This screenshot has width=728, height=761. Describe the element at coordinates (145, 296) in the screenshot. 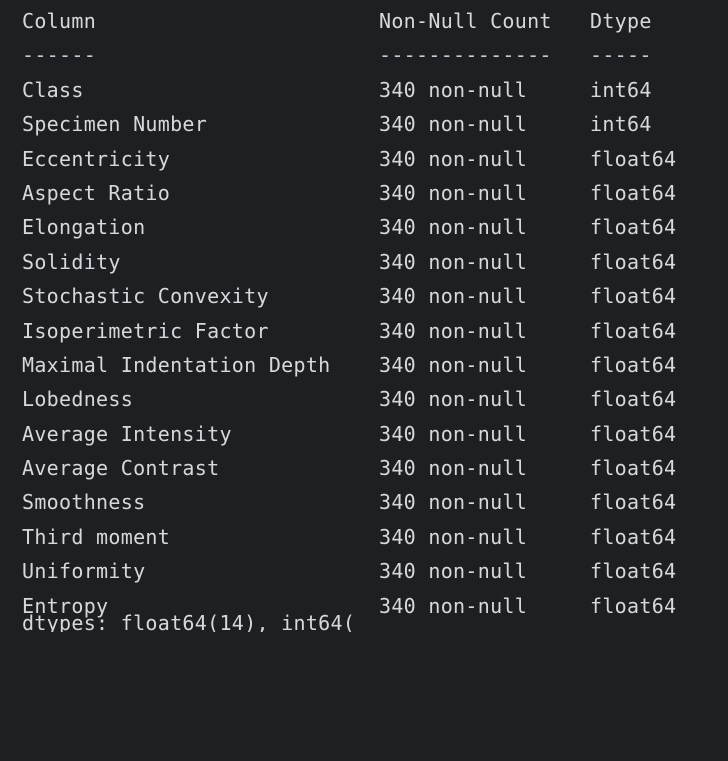

I see `row-column-name: Stochastic Convexity` at that location.